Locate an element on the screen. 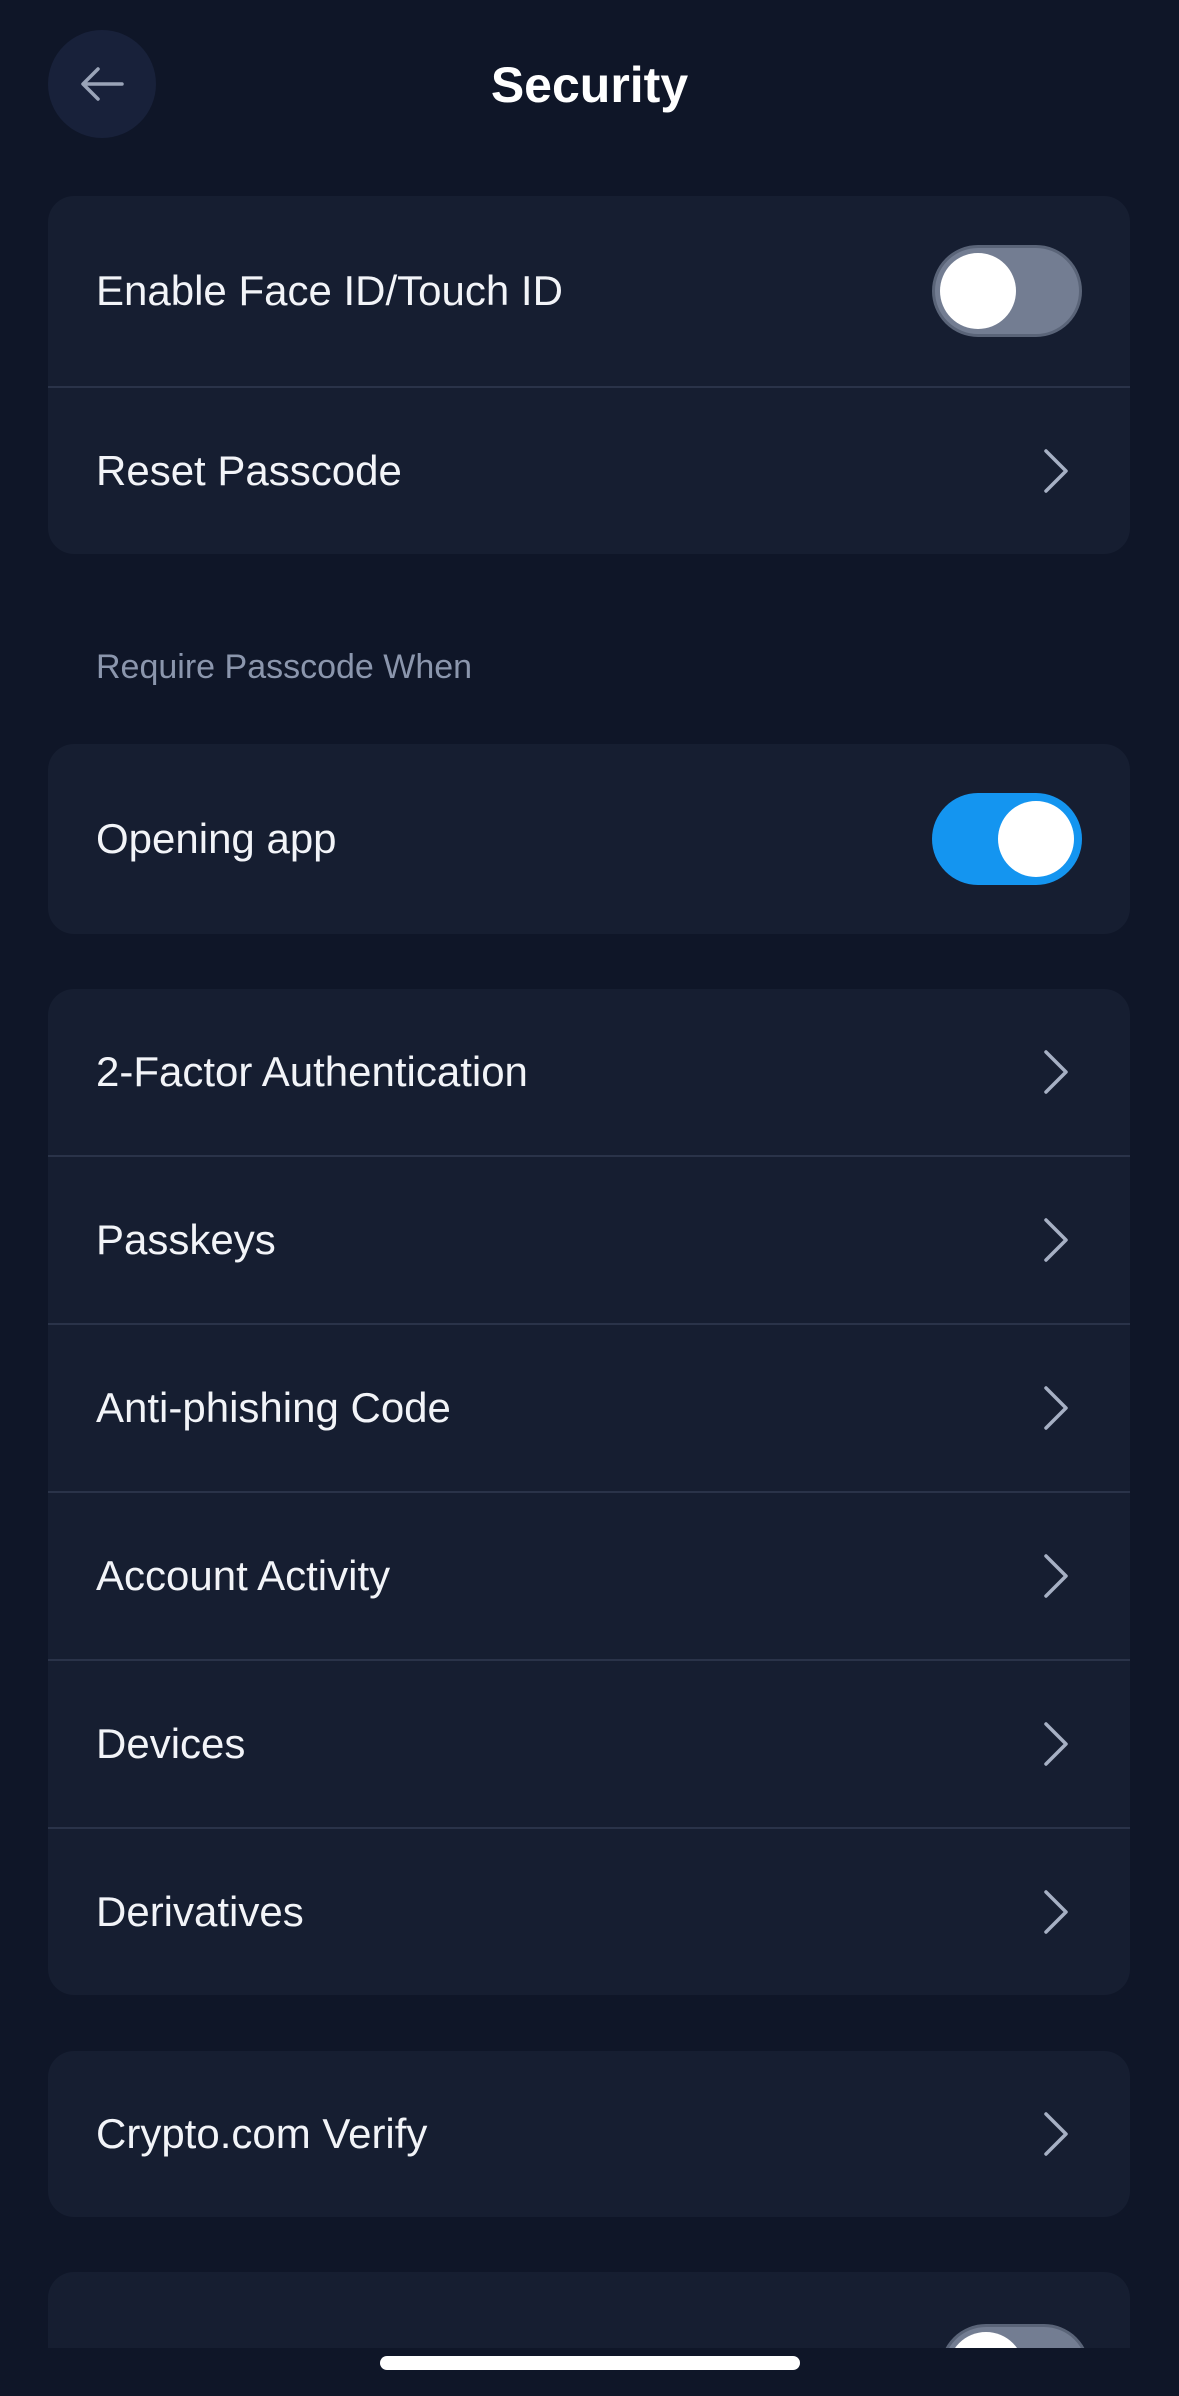 This screenshot has width=1179, height=2396. opening-app-label: Opening app is located at coordinates (216, 838).